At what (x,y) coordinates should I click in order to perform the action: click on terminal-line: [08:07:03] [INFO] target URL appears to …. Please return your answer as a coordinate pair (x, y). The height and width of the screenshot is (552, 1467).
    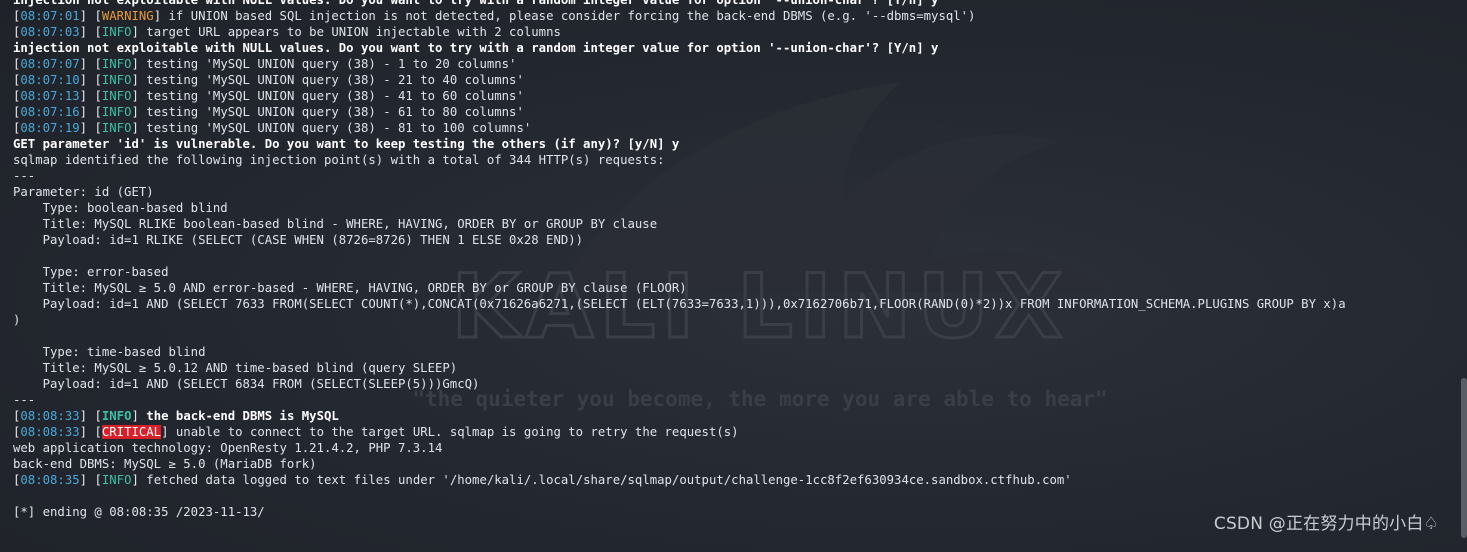
    Looking at the image, I should click on (738, 32).